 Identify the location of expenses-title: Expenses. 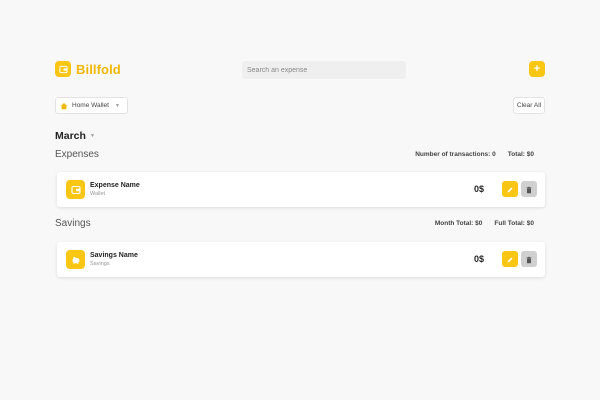
(77, 154).